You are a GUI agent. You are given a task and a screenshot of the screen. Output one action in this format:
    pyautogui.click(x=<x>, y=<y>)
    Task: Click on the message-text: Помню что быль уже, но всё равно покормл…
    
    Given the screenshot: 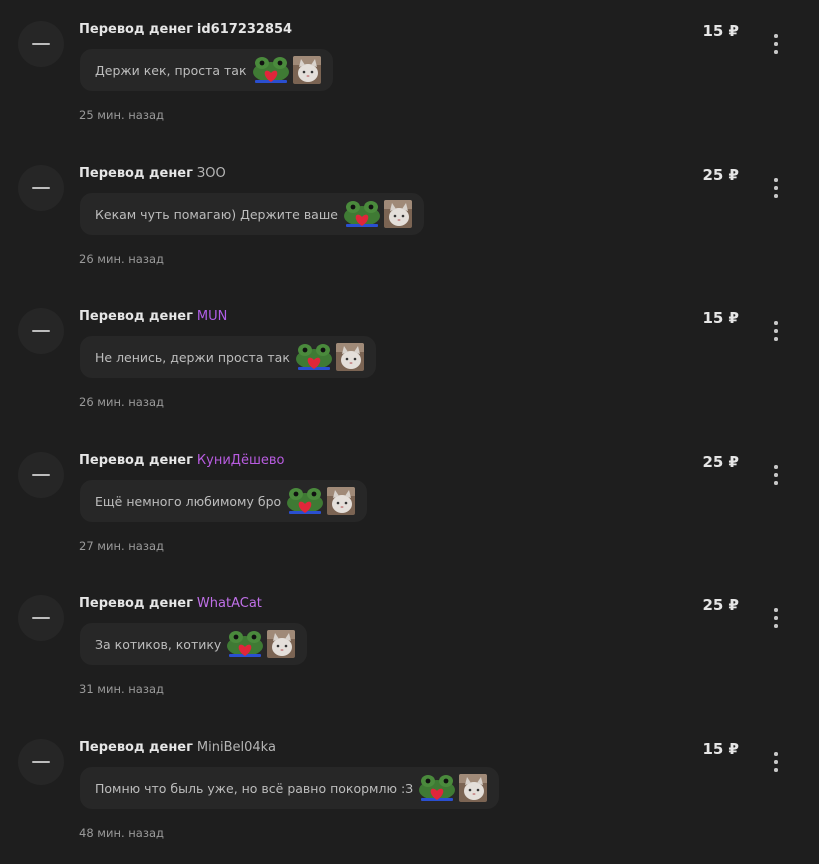 What is the action you would take?
    pyautogui.click(x=254, y=788)
    